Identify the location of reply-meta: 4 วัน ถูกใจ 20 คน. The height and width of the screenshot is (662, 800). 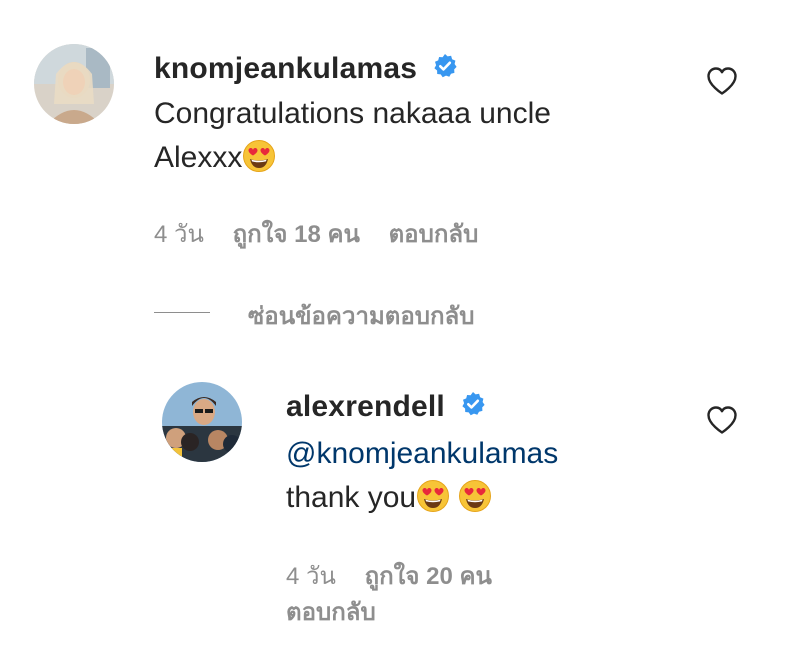
(389, 575).